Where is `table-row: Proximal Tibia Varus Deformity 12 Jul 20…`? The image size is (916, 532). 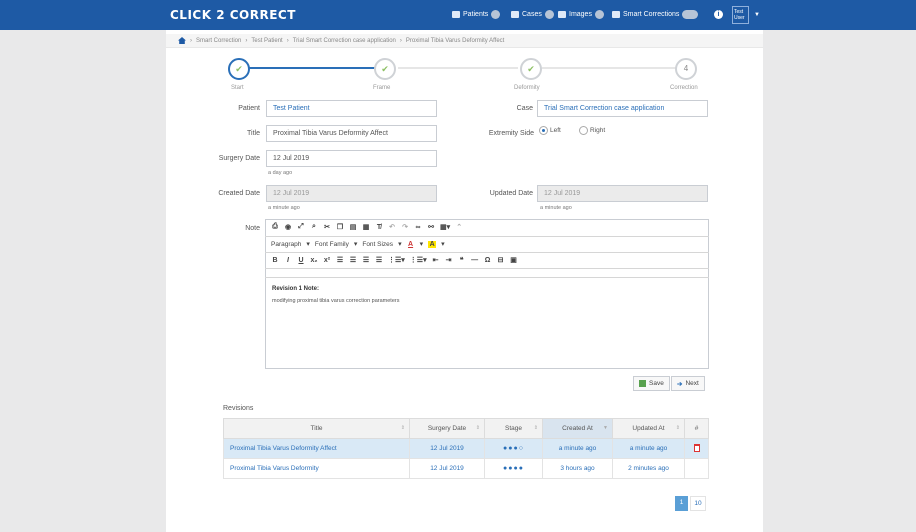
table-row: Proximal Tibia Varus Deformity 12 Jul 20… is located at coordinates (466, 468).